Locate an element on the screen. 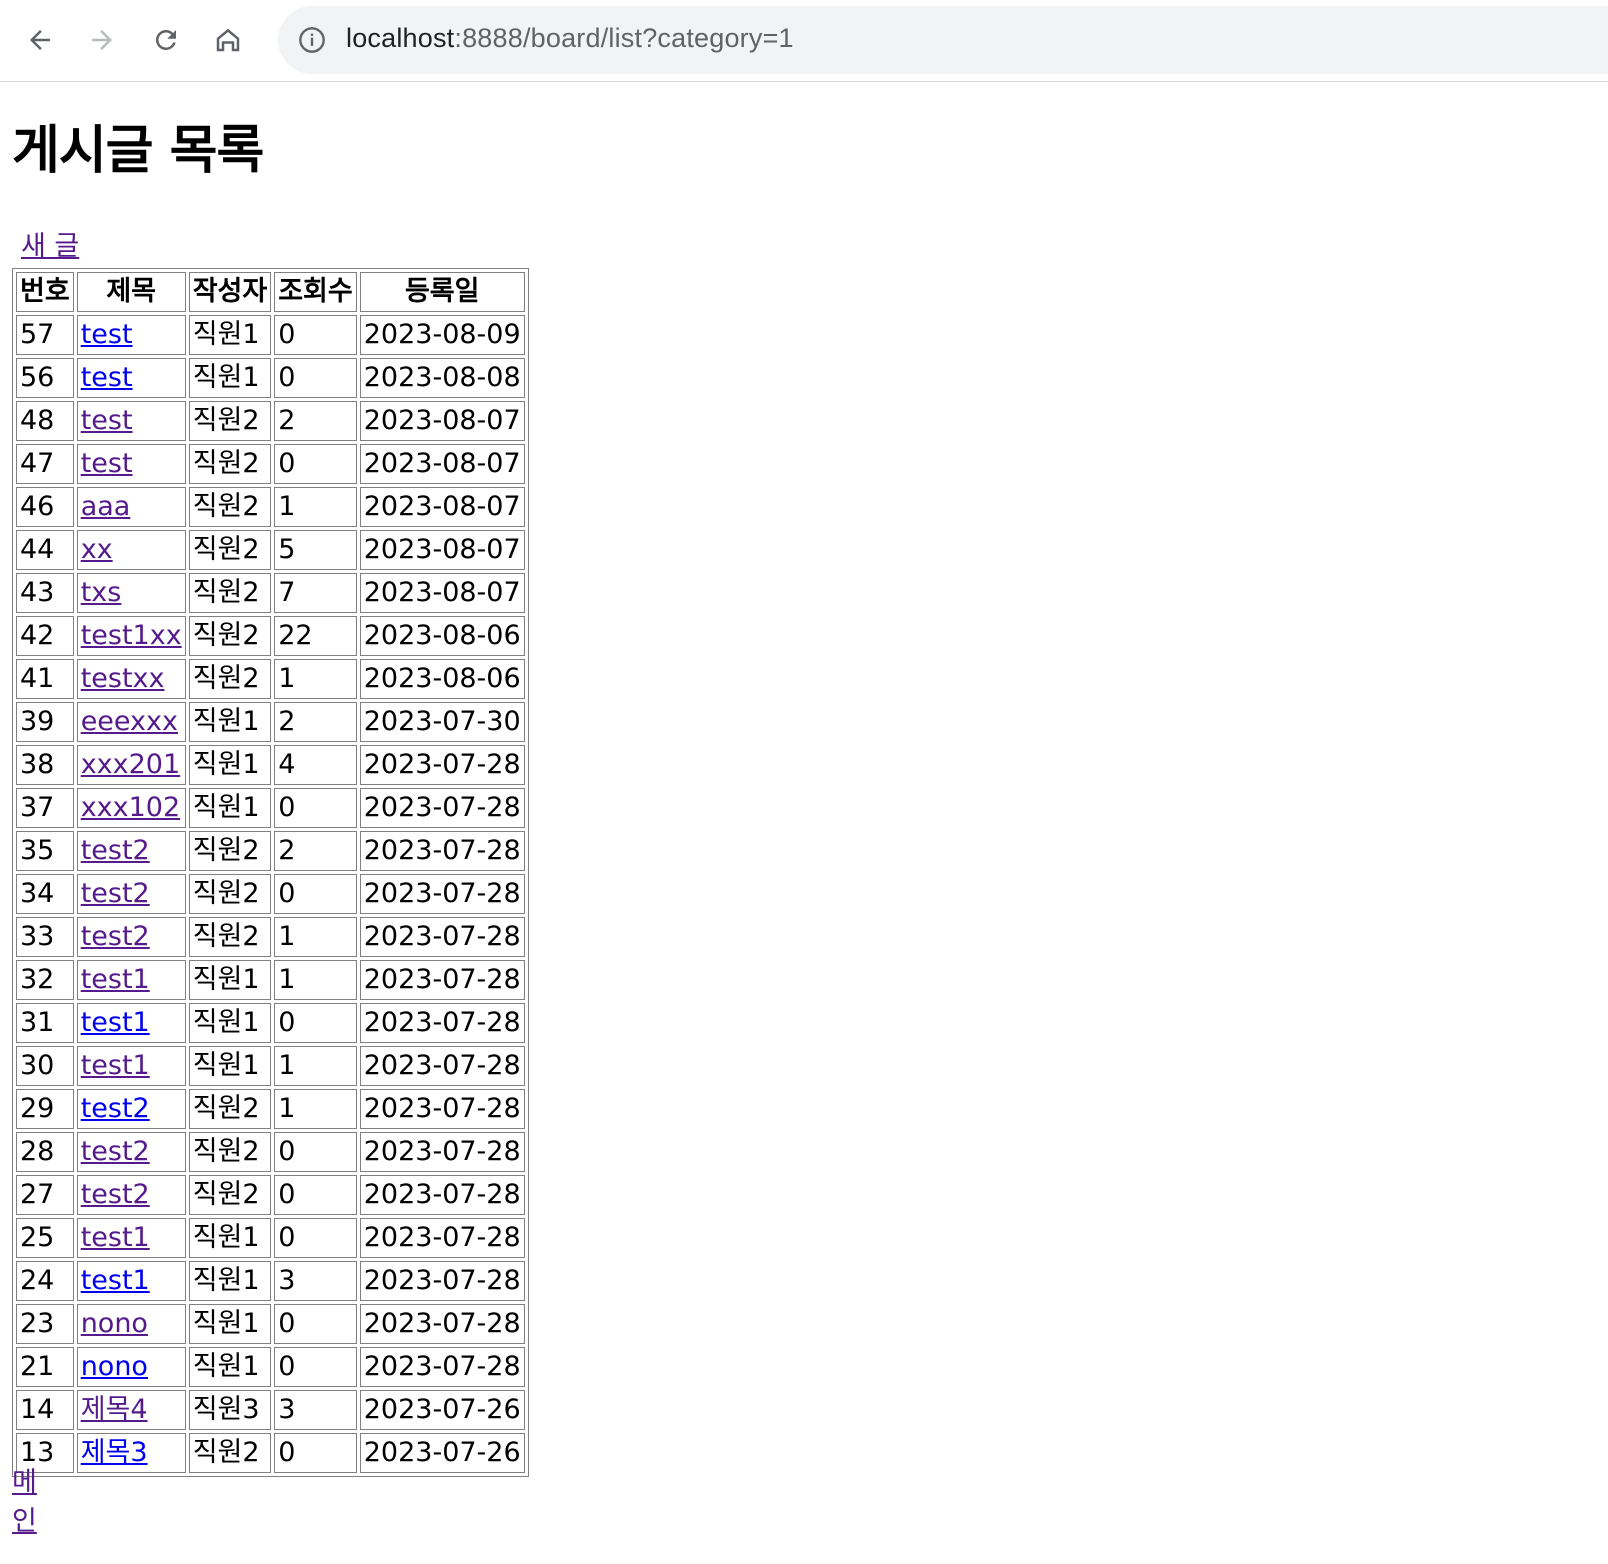  post-title-link: xxx201 is located at coordinates (130, 764).